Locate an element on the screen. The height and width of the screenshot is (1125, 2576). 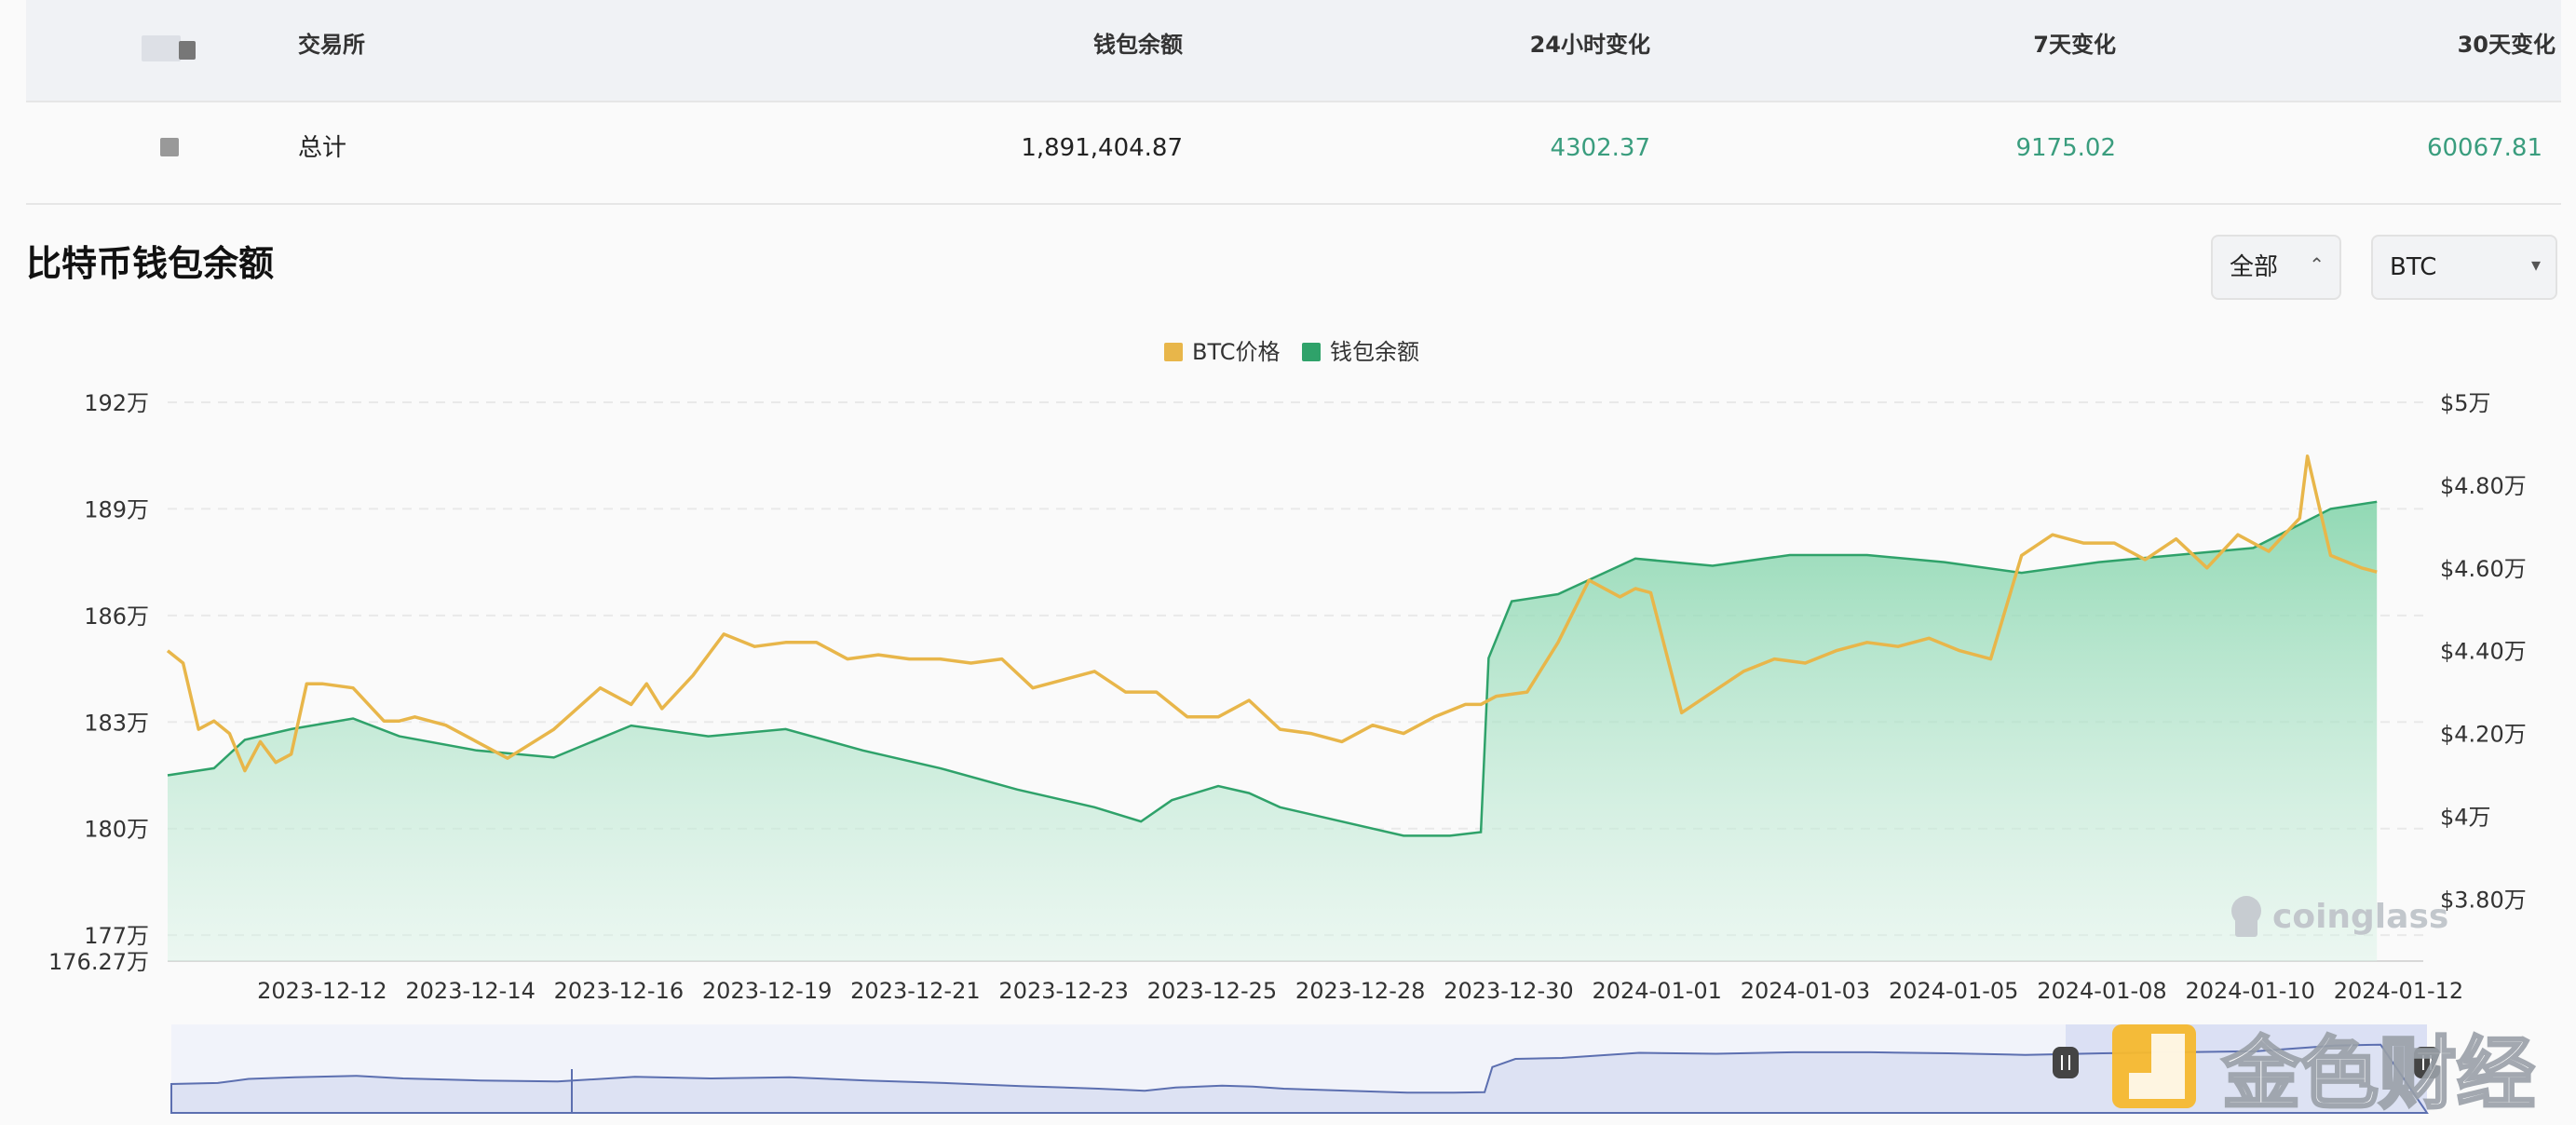
y-right-tick-label: $3.80万 is located at coordinates (2483, 900).